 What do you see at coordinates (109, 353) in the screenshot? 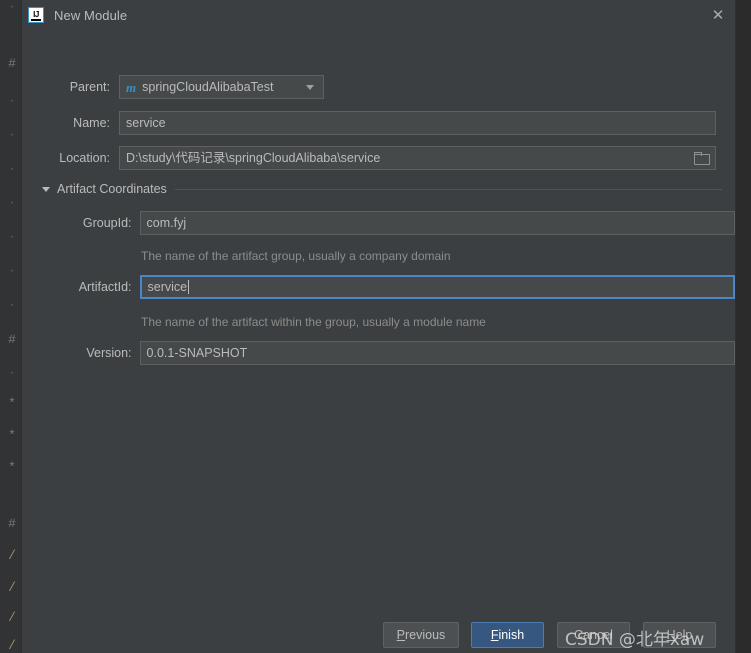
I see `version-label: Version:` at bounding box center [109, 353].